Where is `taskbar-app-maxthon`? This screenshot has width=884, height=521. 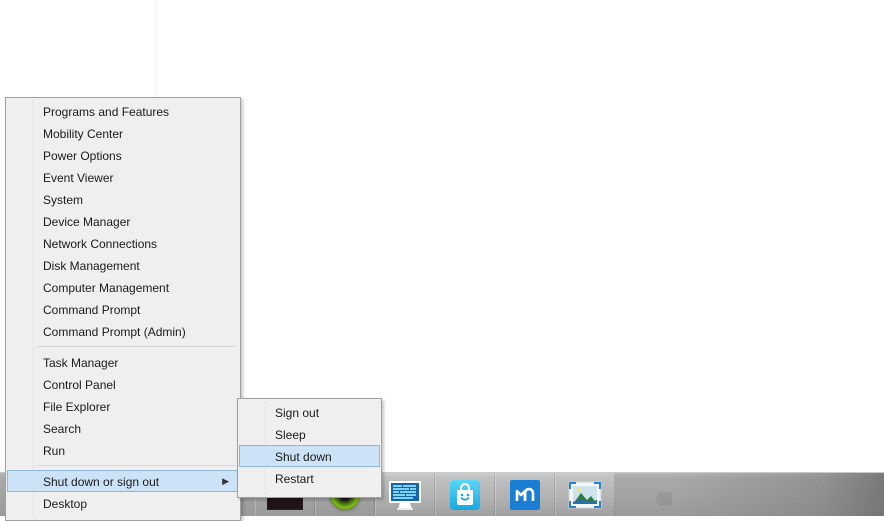 taskbar-app-maxthon is located at coordinates (525, 494).